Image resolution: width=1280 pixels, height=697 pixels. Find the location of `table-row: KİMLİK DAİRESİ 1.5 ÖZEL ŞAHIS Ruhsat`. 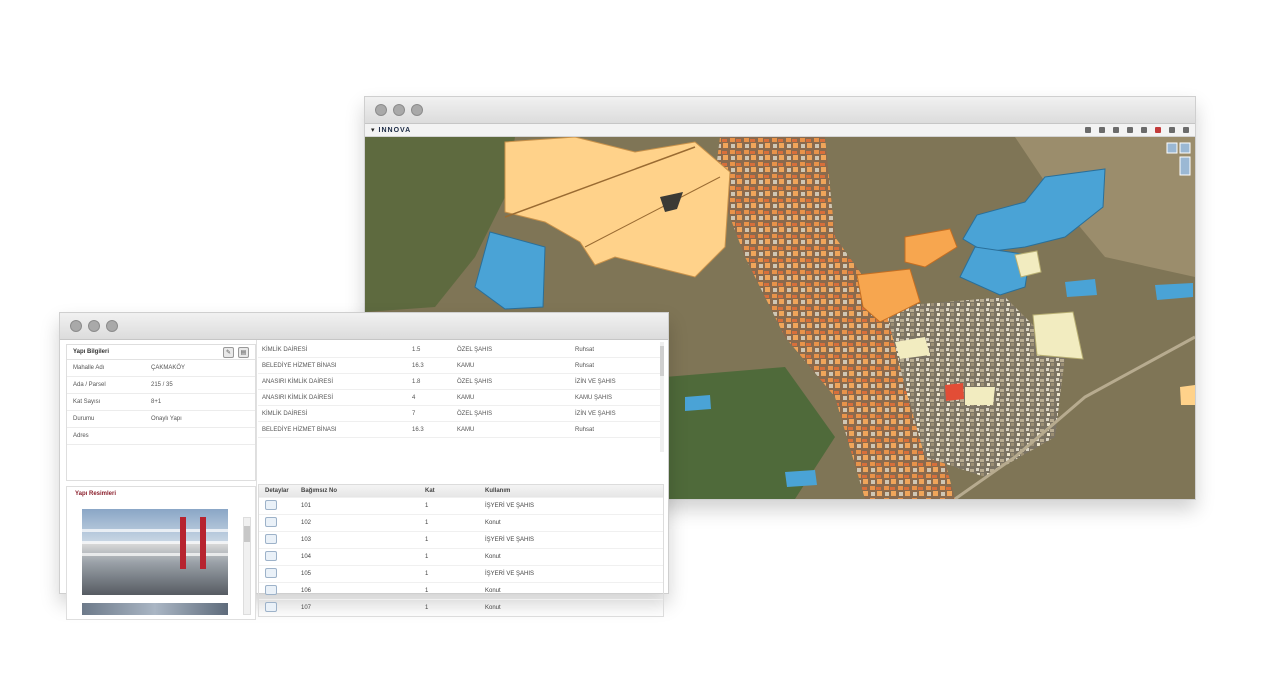

table-row: KİMLİK DAİRESİ 1.5 ÖZEL ŞAHIS Ruhsat is located at coordinates (460, 350).